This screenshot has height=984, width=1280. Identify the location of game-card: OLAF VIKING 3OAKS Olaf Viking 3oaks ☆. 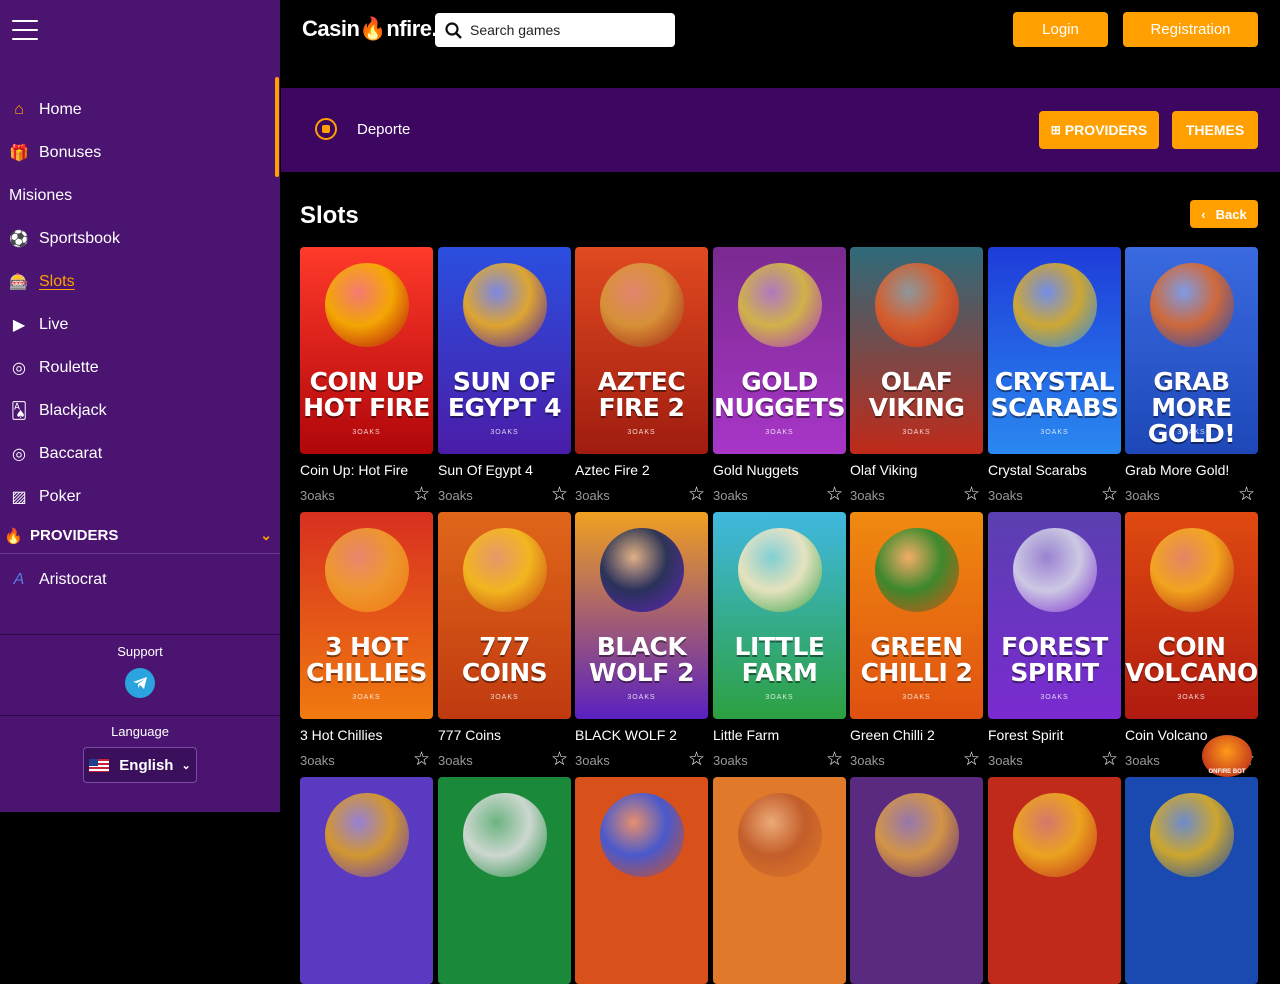
(916, 375).